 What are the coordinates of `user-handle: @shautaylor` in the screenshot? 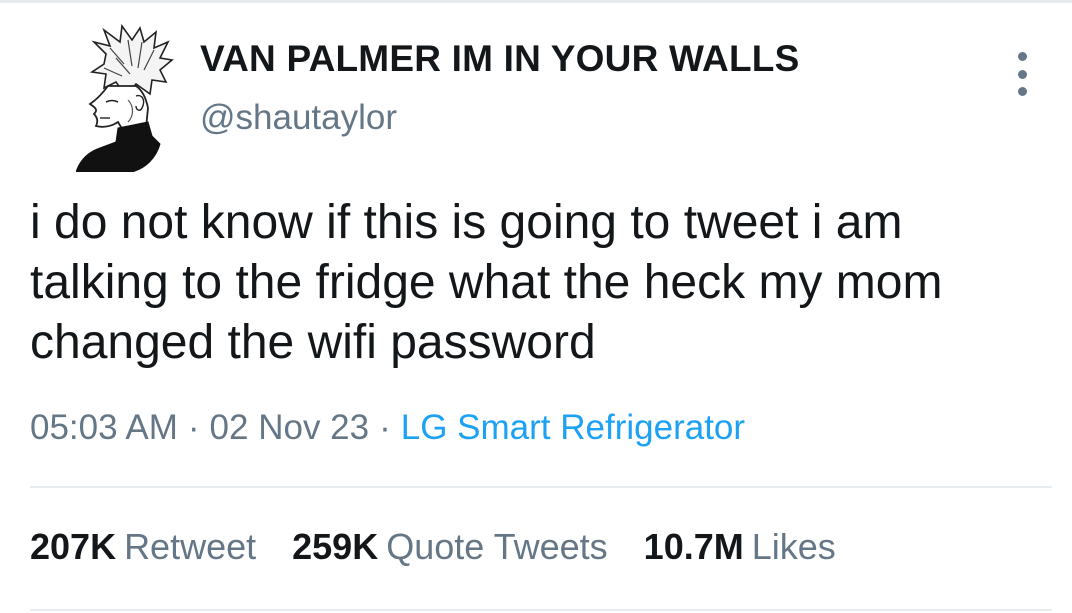 It's located at (298, 118).